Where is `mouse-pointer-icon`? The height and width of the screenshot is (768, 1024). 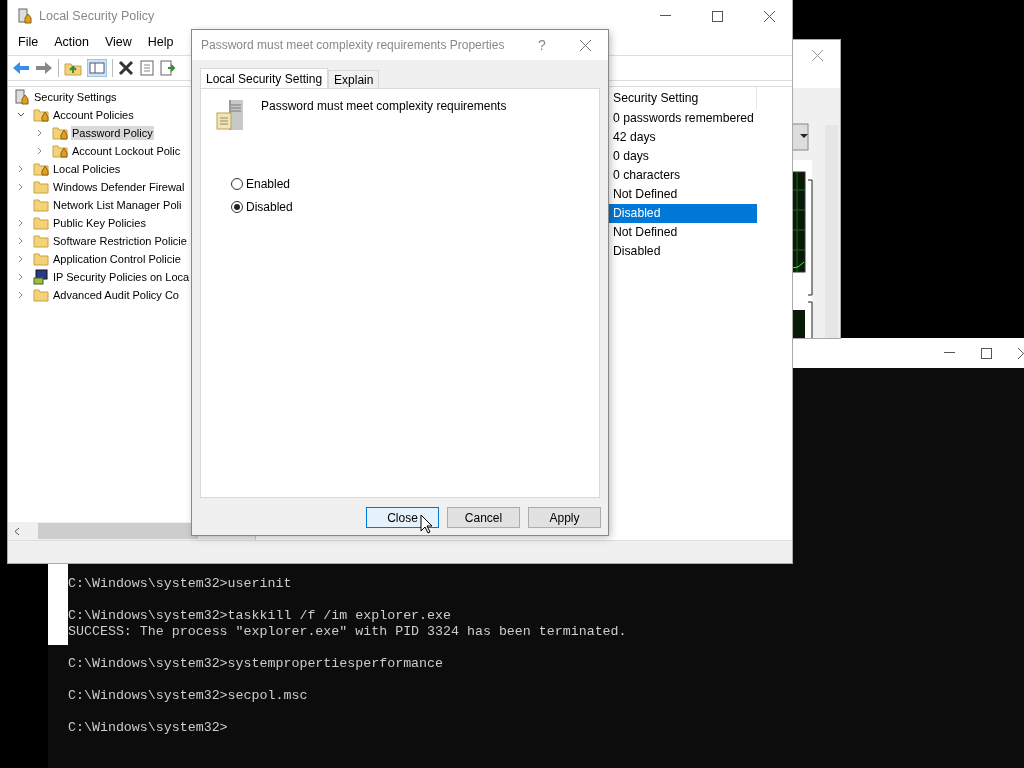 mouse-pointer-icon is located at coordinates (426, 524).